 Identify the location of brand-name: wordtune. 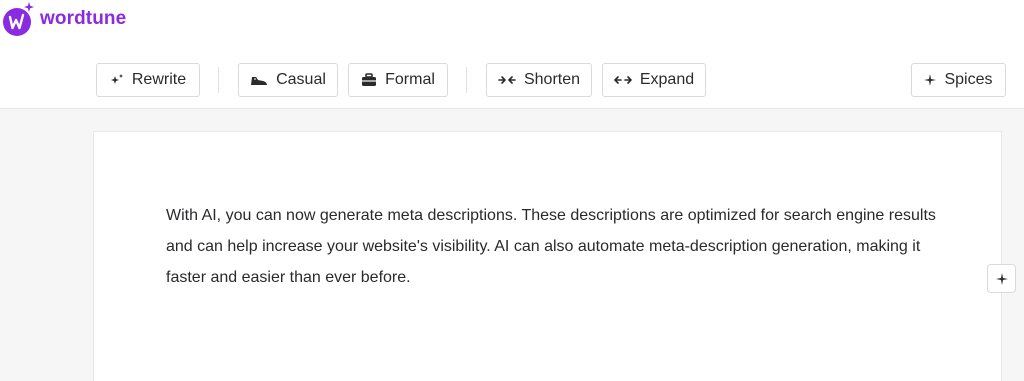
(83, 18).